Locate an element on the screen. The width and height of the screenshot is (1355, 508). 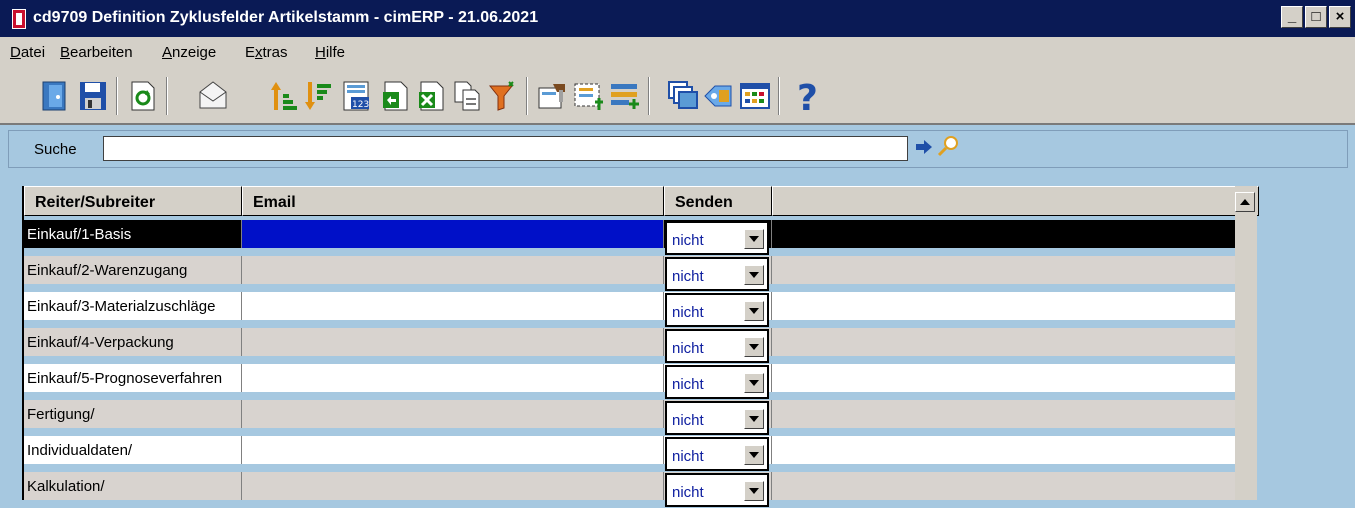
scroll-up-icon is located at coordinates (1245, 202).